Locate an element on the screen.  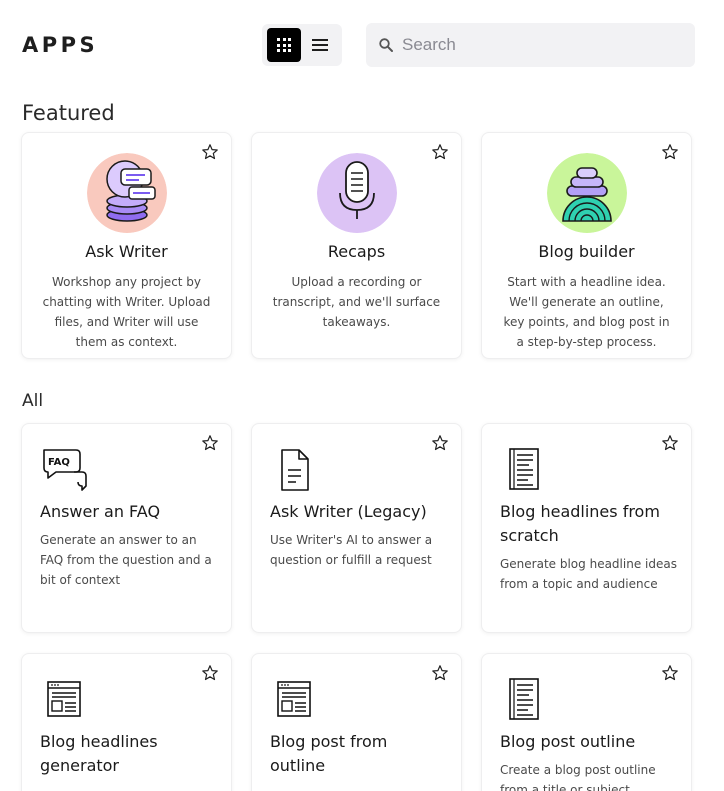
svg-text: FAQ is located at coordinates (59, 462).